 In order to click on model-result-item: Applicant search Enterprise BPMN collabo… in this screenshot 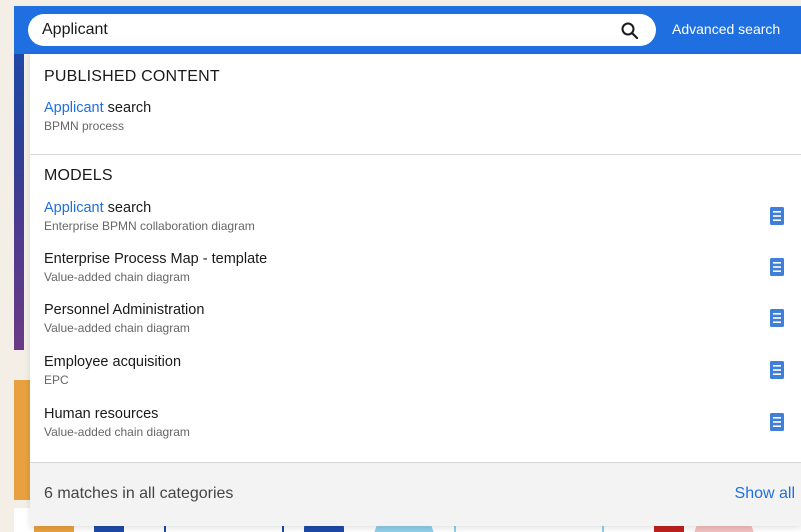, I will do `click(414, 222)`.